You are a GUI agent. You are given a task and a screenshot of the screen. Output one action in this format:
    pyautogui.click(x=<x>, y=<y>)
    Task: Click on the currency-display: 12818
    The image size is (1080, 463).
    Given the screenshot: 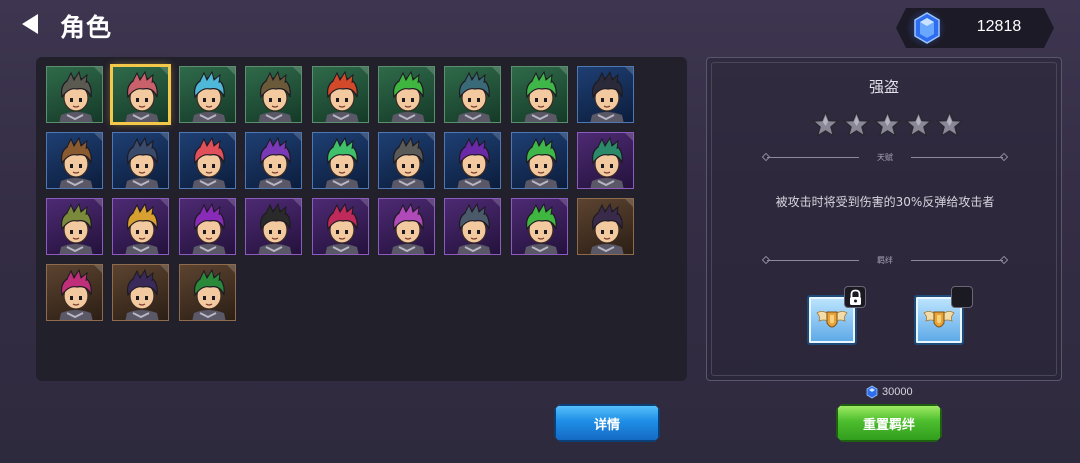 What is the action you would take?
    pyautogui.click(x=975, y=28)
    